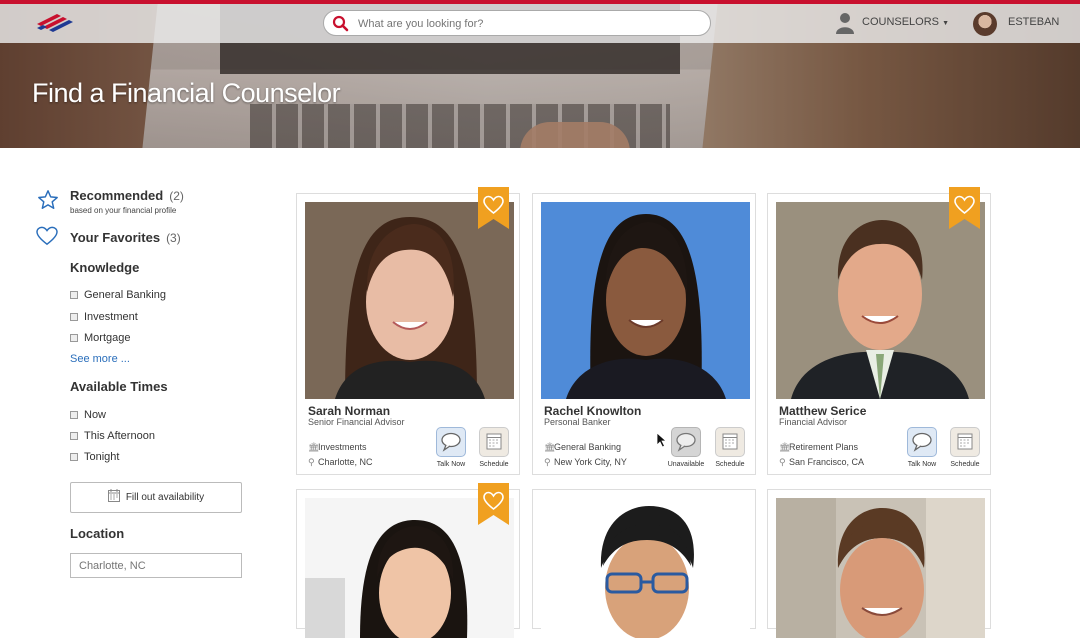 Image resolution: width=1080 pixels, height=638 pixels. What do you see at coordinates (686, 464) in the screenshot?
I see `unavailable-label: Unavailable` at bounding box center [686, 464].